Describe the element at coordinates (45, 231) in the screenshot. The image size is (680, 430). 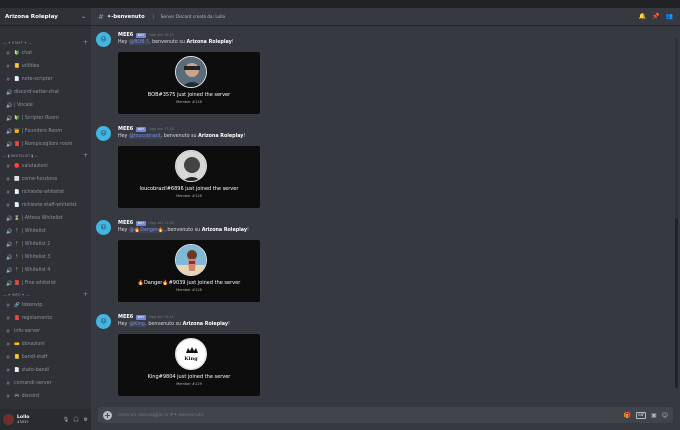
I see `sidebar-channel: 🔊 🕴 | Whitelist` at that location.